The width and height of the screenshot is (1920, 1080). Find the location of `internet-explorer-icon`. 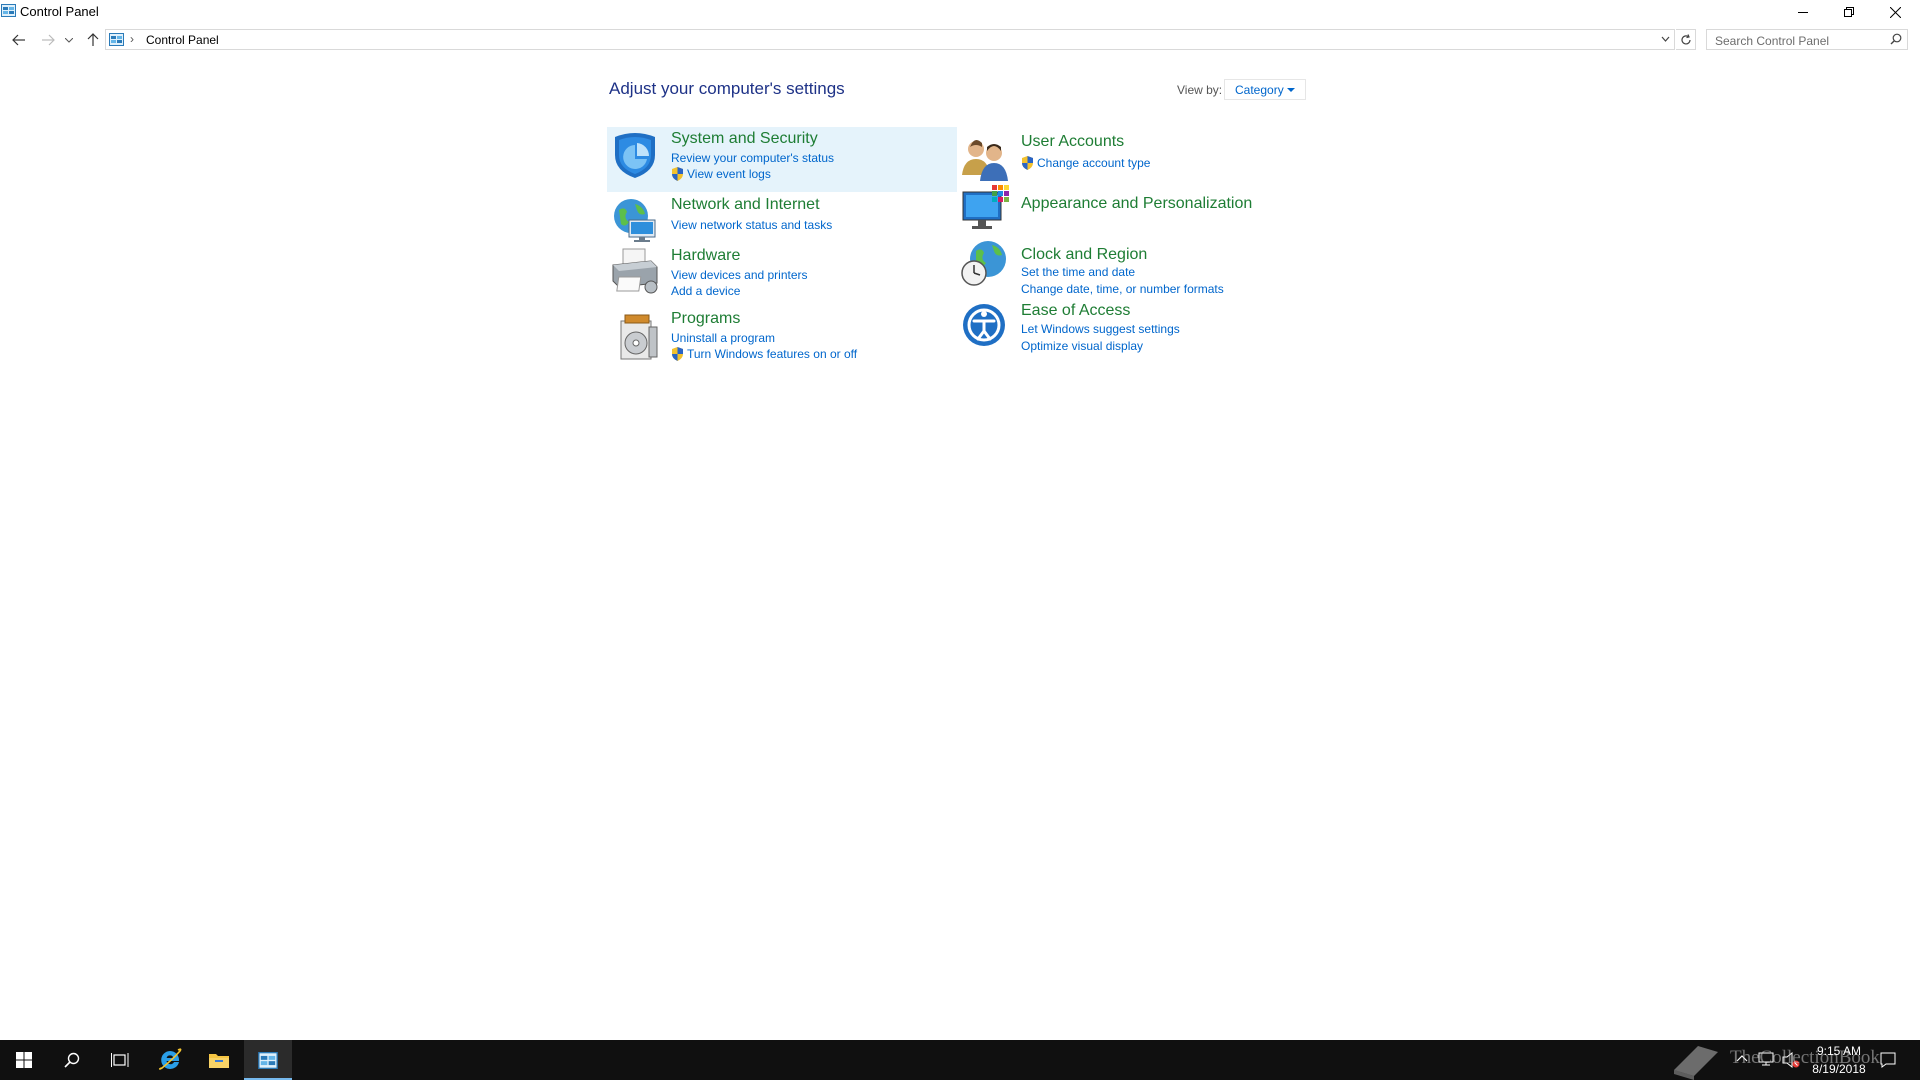

internet-explorer-icon is located at coordinates (170, 1059).